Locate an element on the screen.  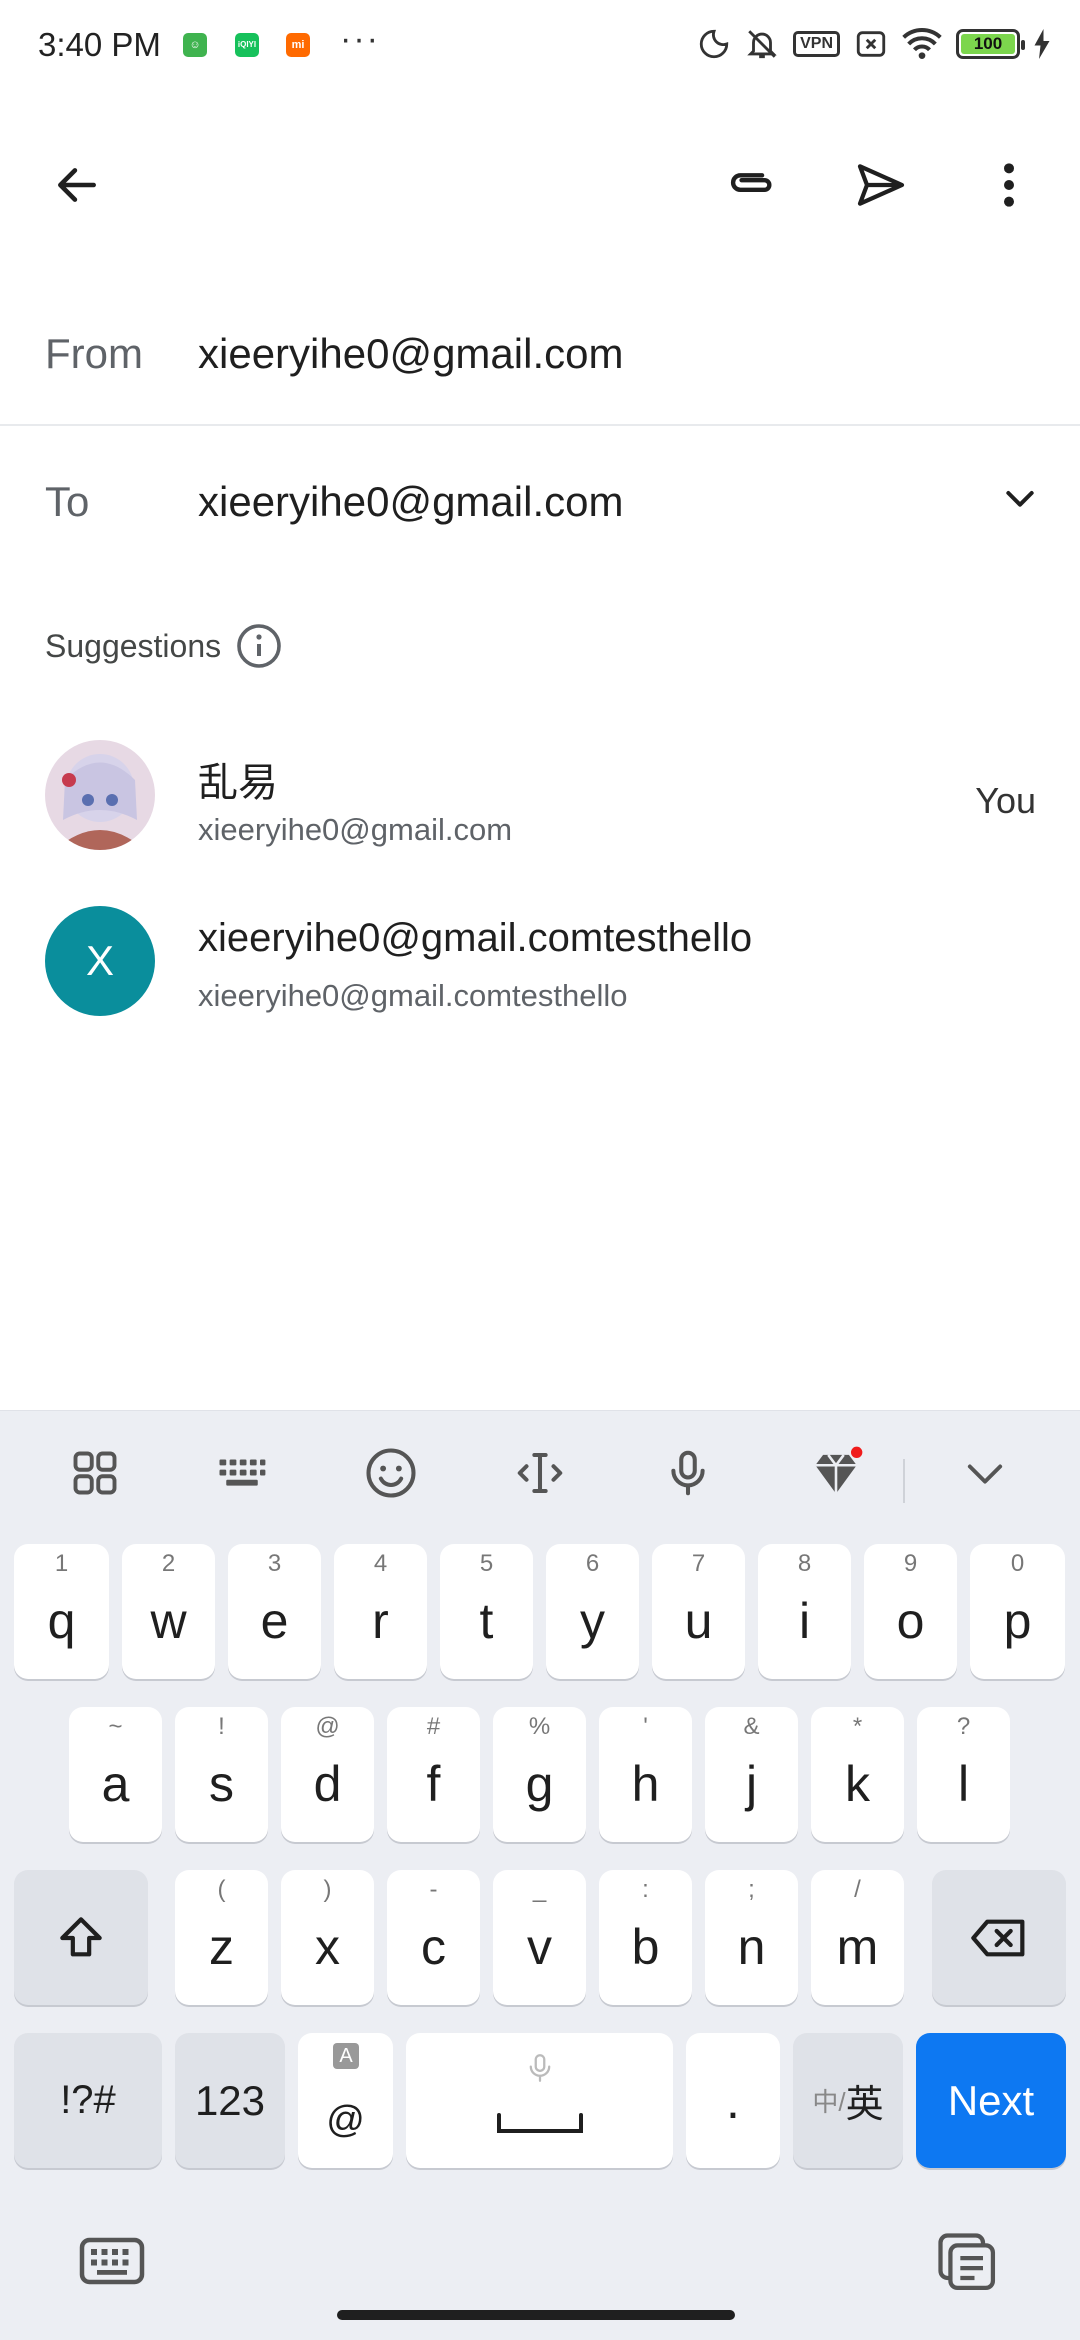
from-row: From xieeryihe0@gmail.com is located at coordinates (540, 358).